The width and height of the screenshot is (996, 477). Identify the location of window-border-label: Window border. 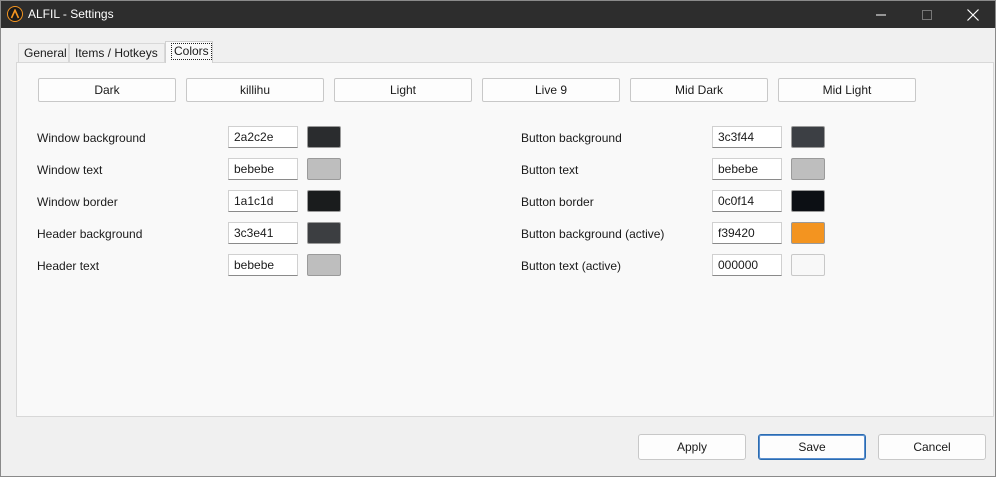
(77, 202).